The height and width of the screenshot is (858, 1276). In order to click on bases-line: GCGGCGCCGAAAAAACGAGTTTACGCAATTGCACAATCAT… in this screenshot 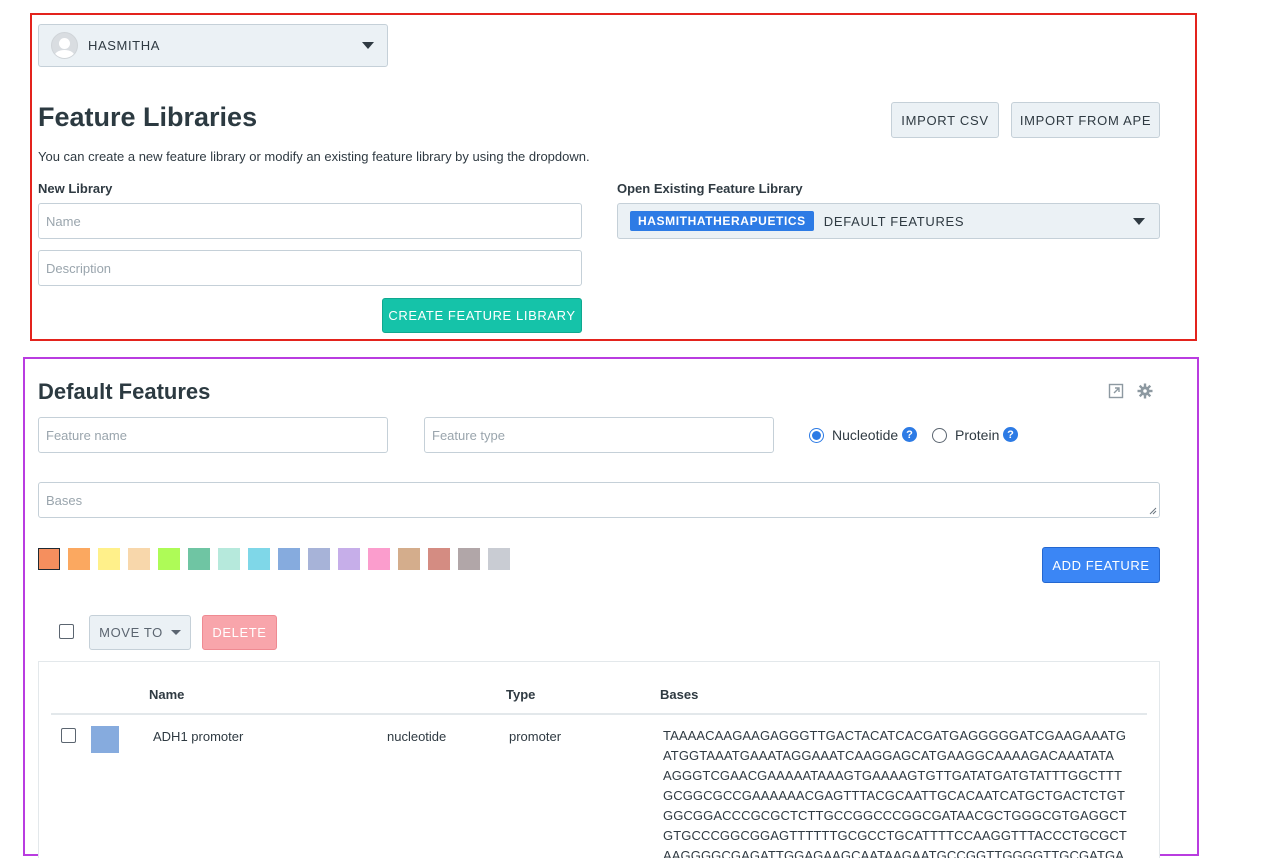, I will do `click(894, 795)`.